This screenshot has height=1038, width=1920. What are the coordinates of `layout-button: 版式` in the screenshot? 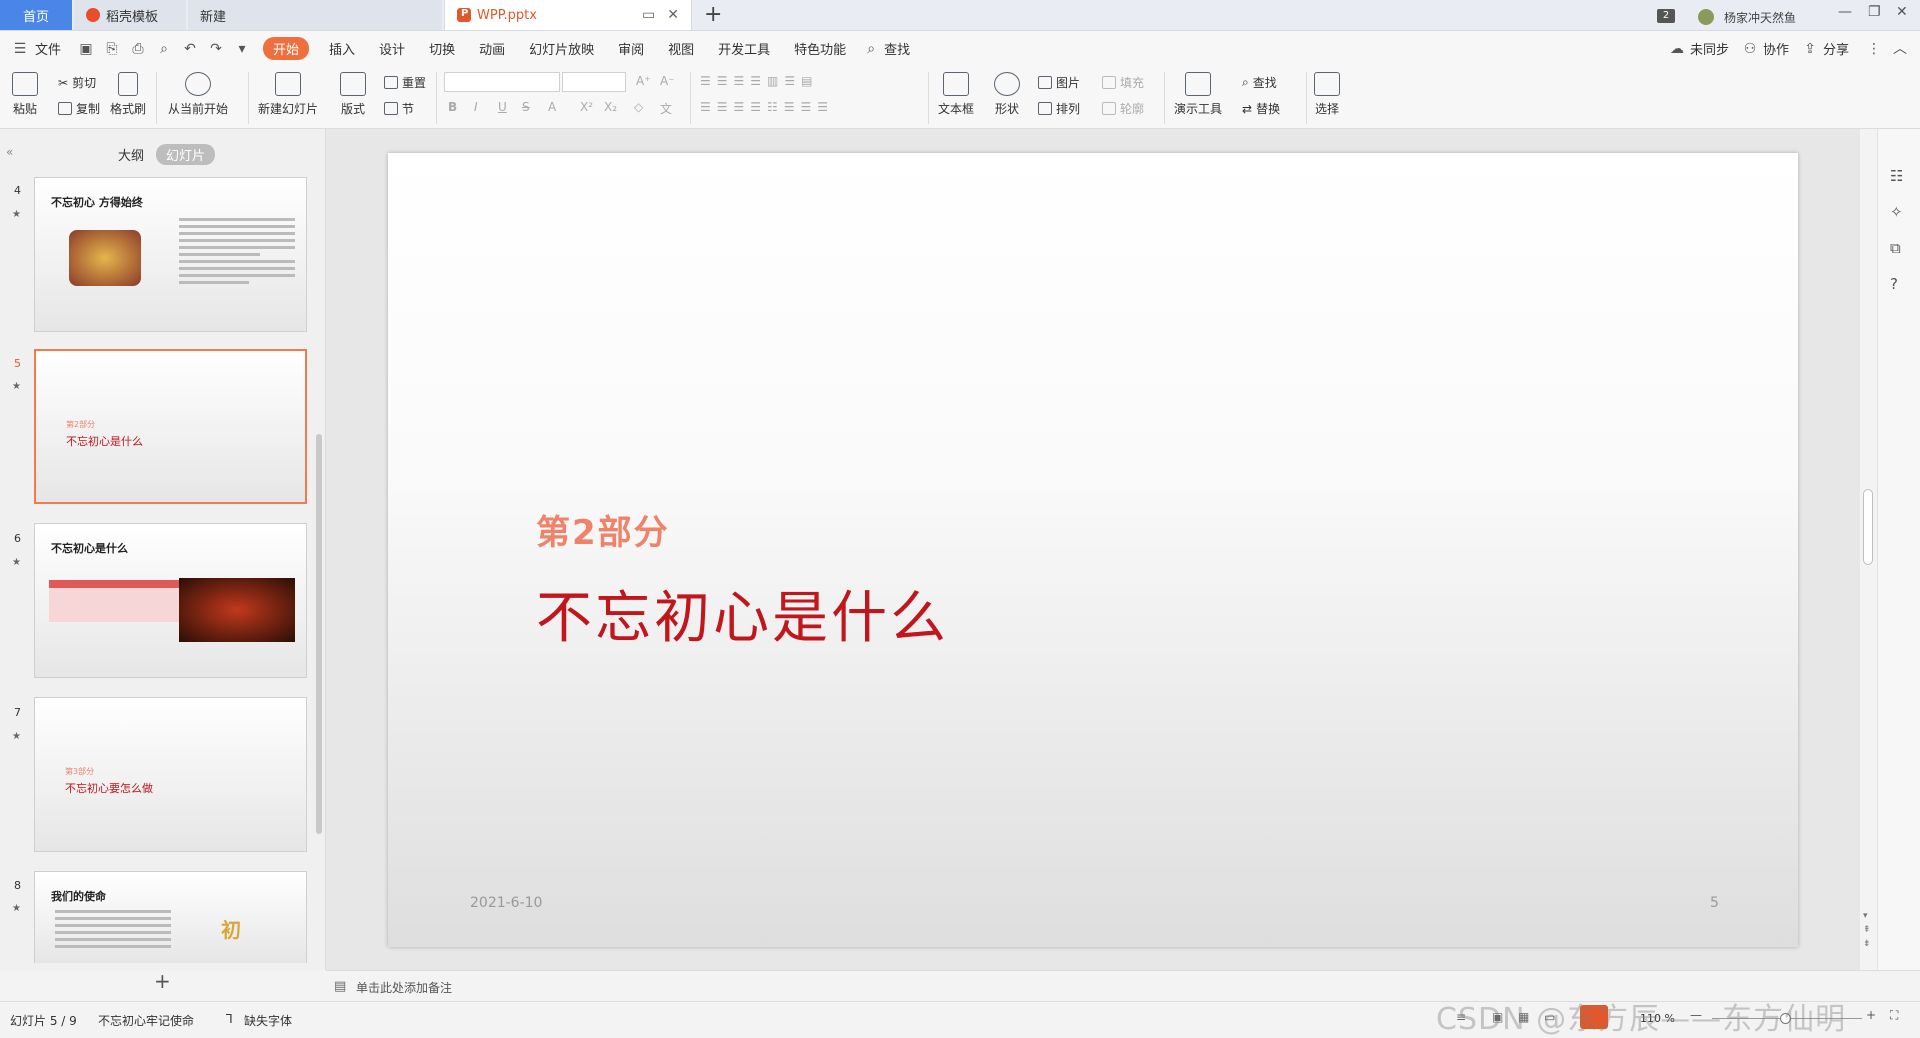 It's located at (353, 94).